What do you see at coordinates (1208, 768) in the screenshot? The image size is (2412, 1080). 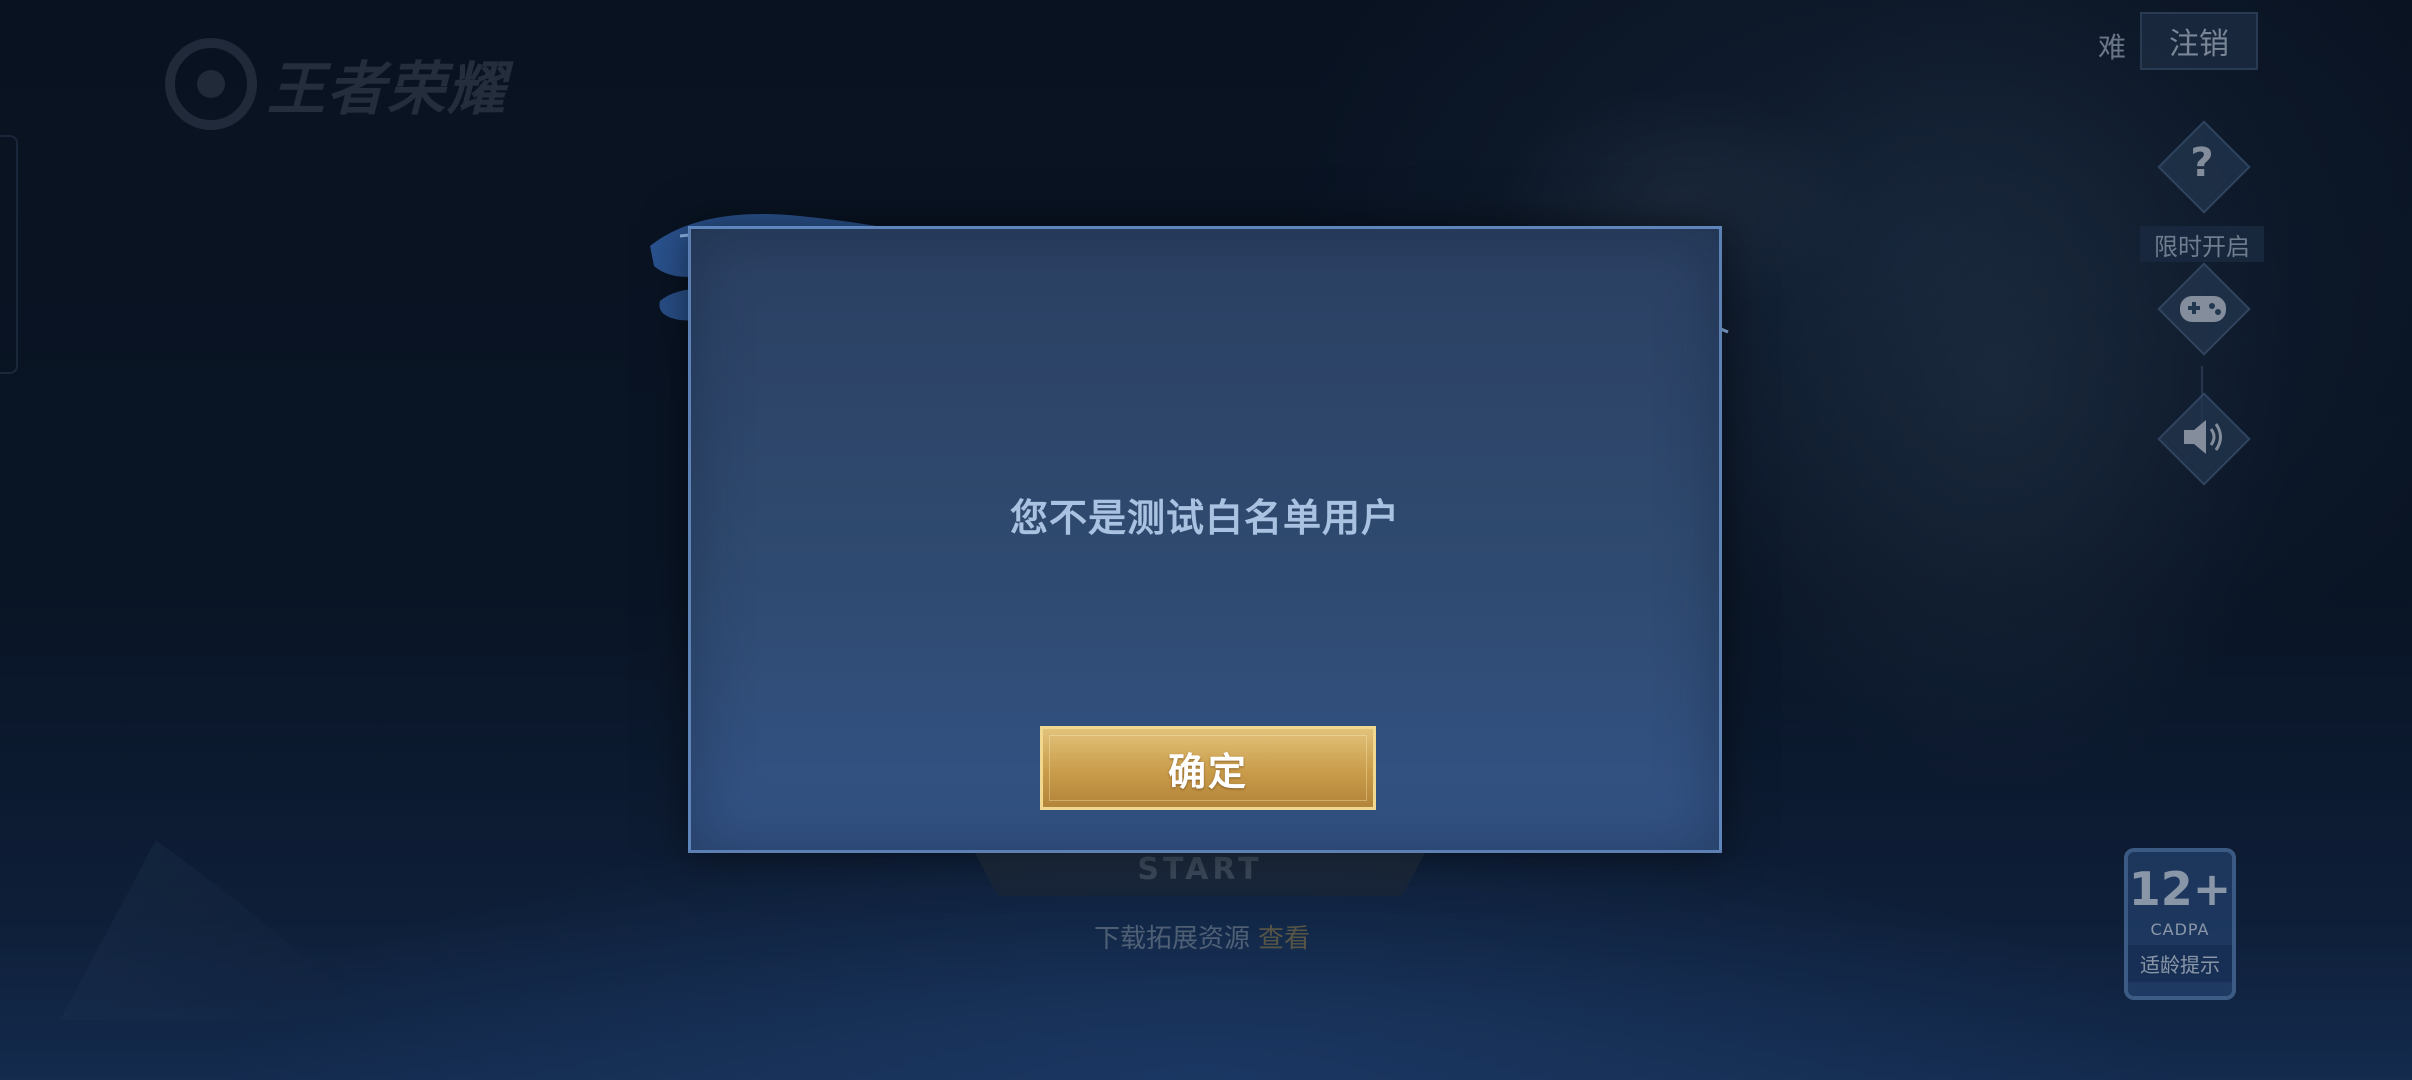 I see `confirm-button: 确定` at bounding box center [1208, 768].